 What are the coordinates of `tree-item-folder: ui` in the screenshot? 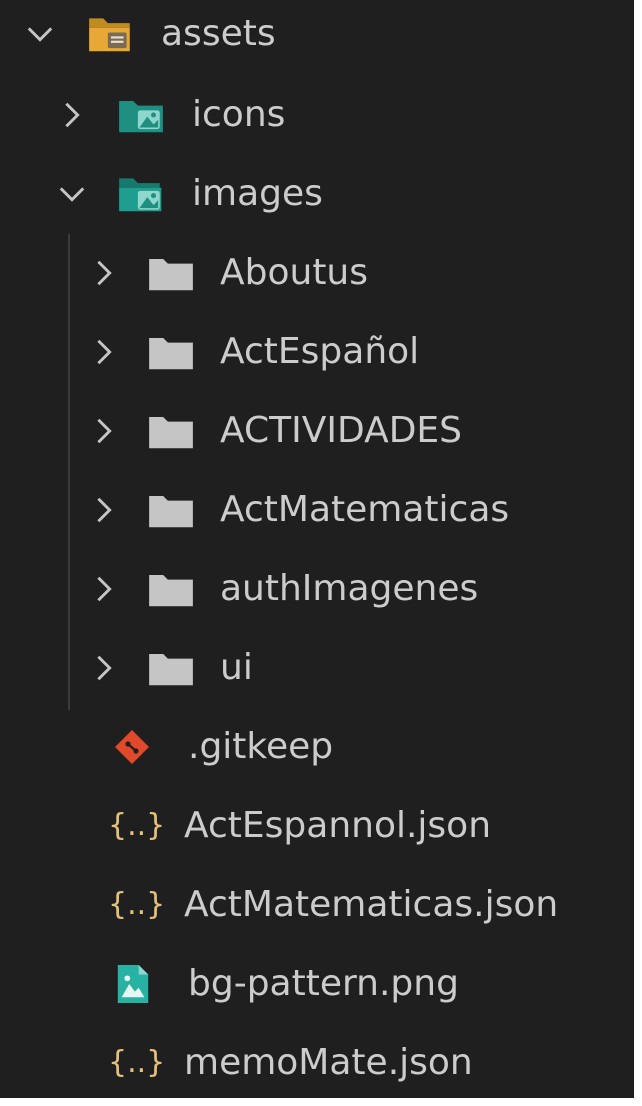 It's located at (317, 668).